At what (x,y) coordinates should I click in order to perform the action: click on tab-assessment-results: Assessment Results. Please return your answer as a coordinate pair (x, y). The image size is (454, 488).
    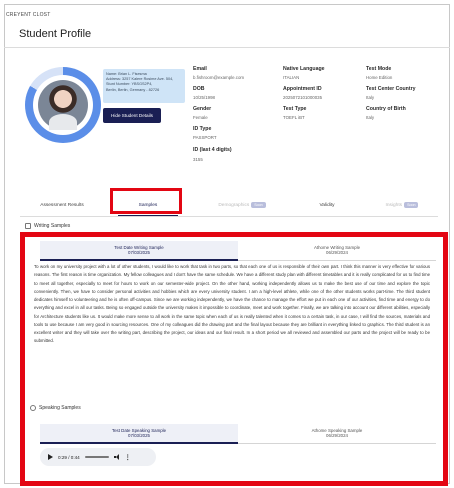
    Looking at the image, I should click on (62, 205).